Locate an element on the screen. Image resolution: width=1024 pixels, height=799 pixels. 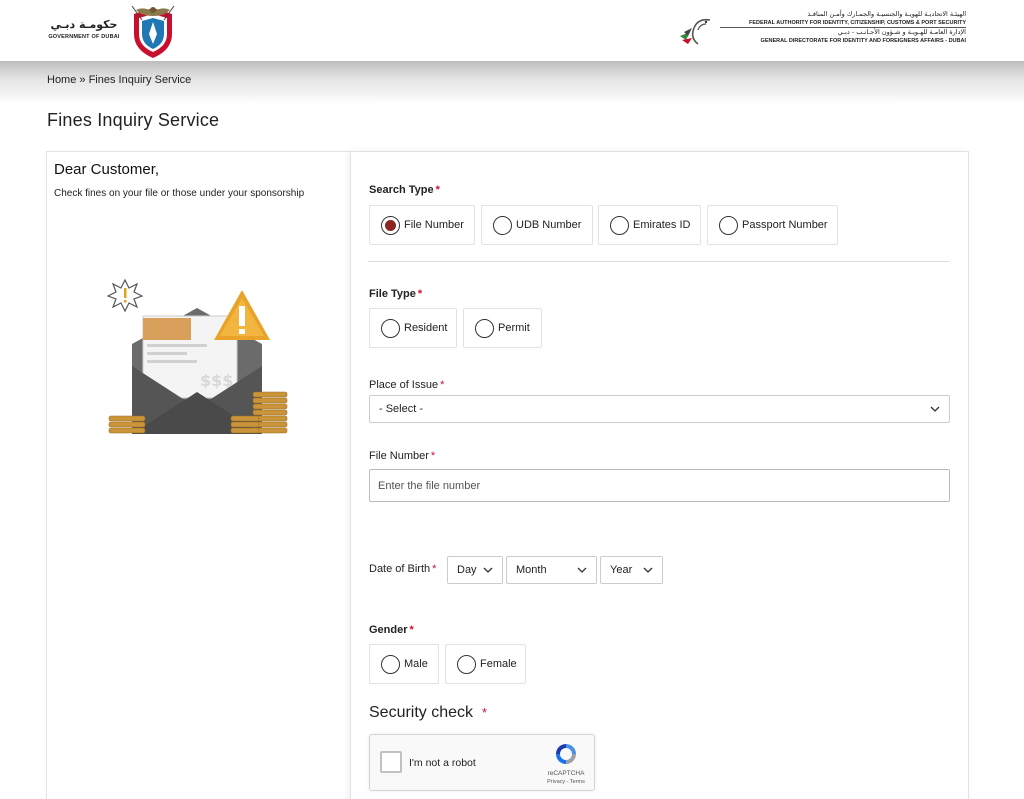
search-type-passport-number-radio: Passport Number is located at coordinates (772, 225).